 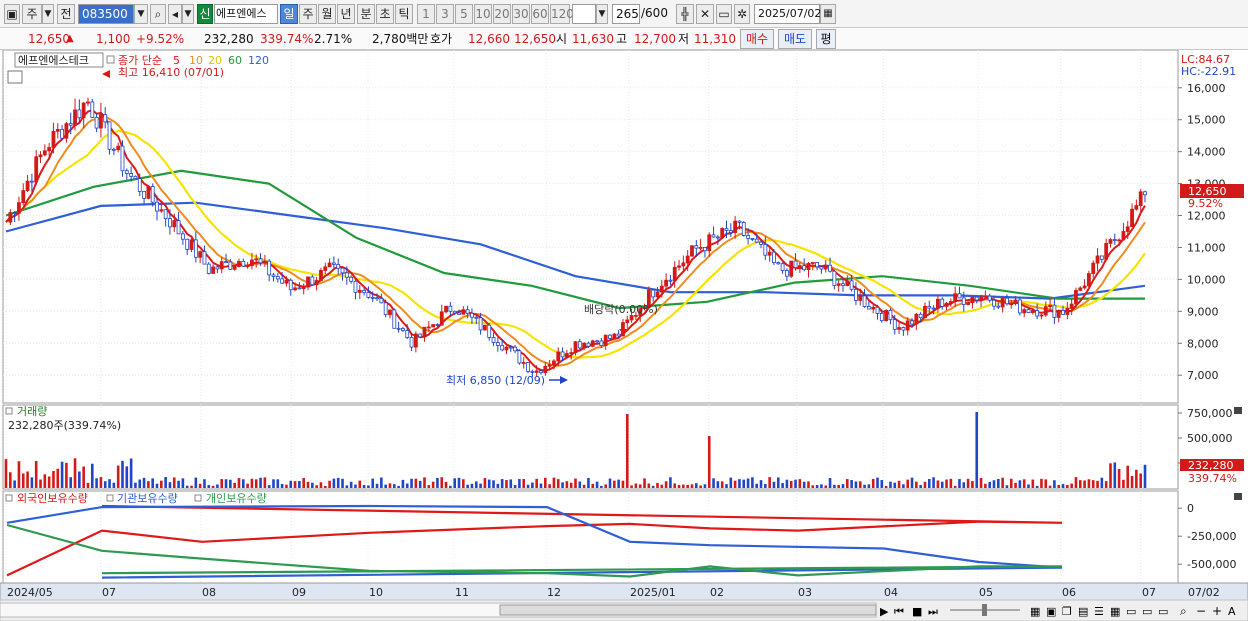 I want to click on volume-panel, so click(x=590, y=447).